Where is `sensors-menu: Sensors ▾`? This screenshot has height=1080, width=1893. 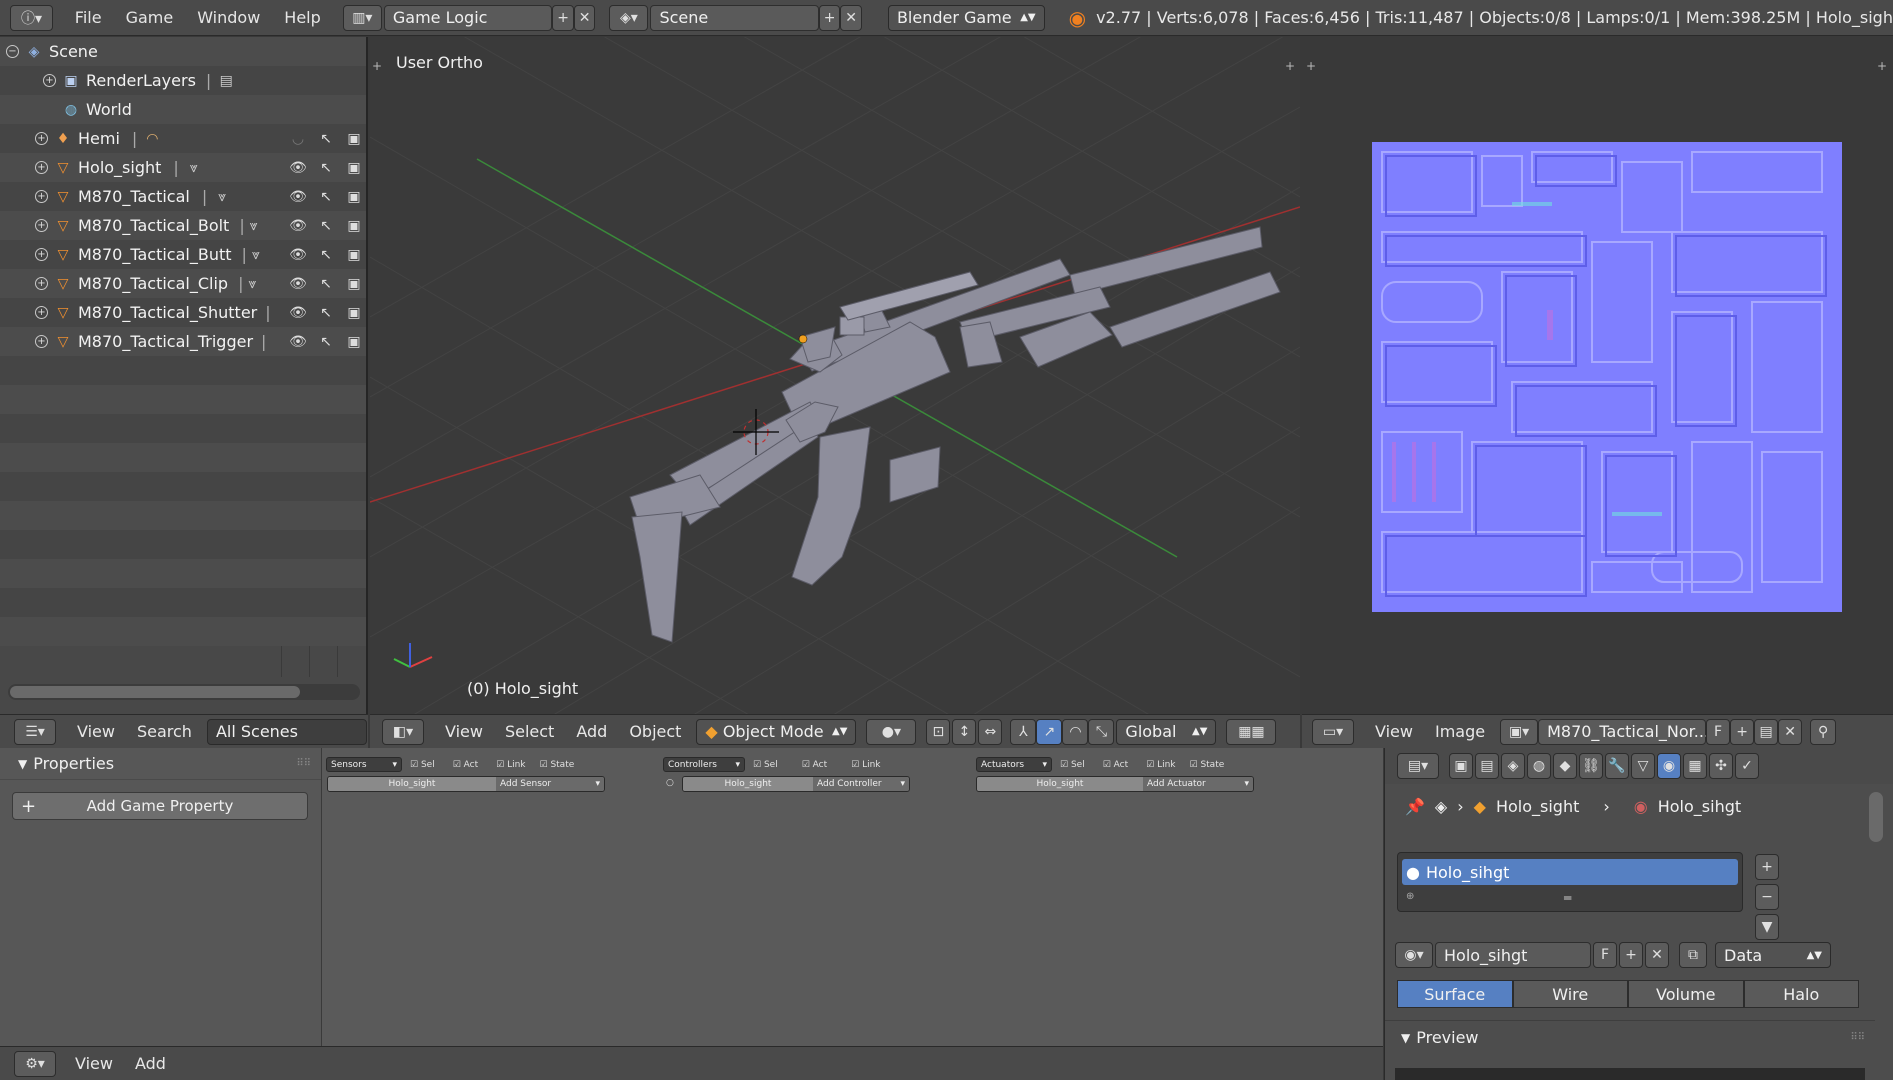
sensors-menu: Sensors ▾ is located at coordinates (364, 764).